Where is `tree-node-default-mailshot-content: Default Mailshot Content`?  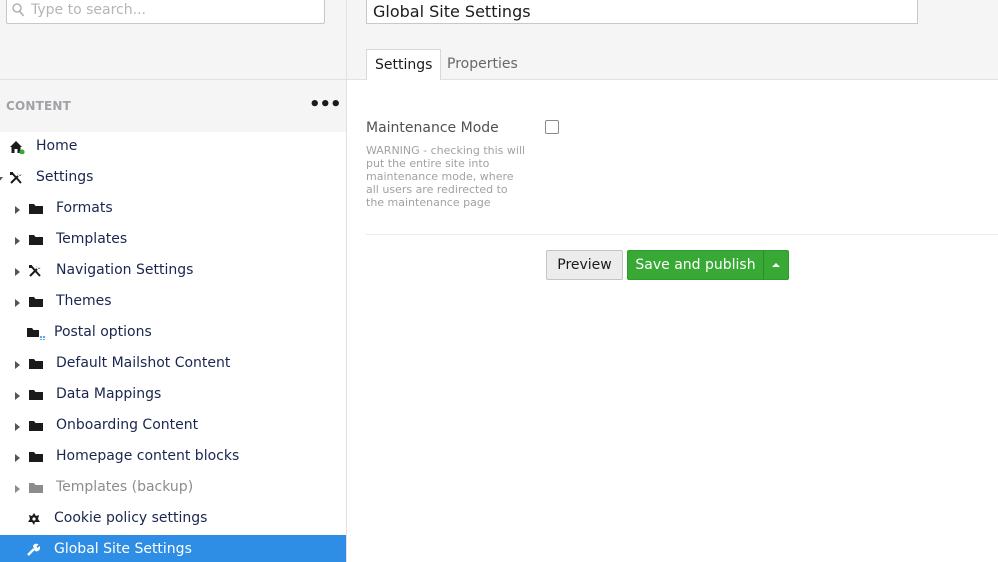
tree-node-default-mailshot-content: Default Mailshot Content is located at coordinates (173, 364).